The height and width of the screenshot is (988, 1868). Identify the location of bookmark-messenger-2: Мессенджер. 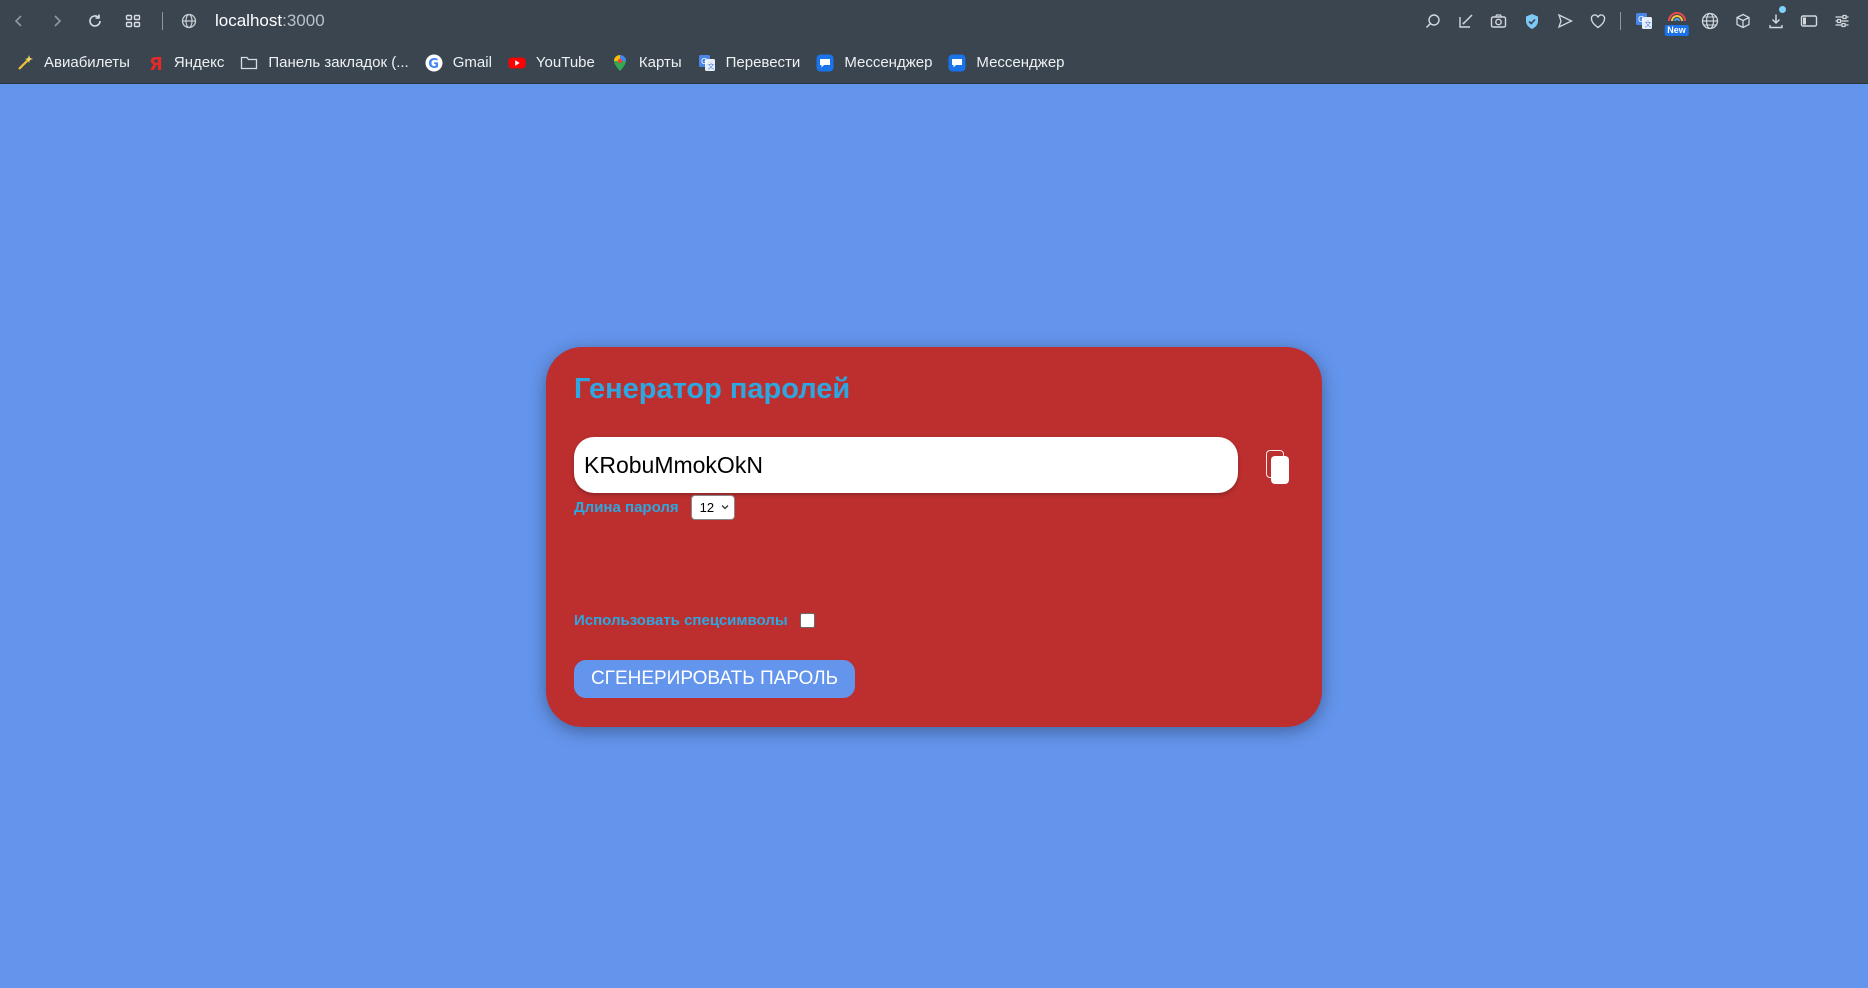
(1006, 63).